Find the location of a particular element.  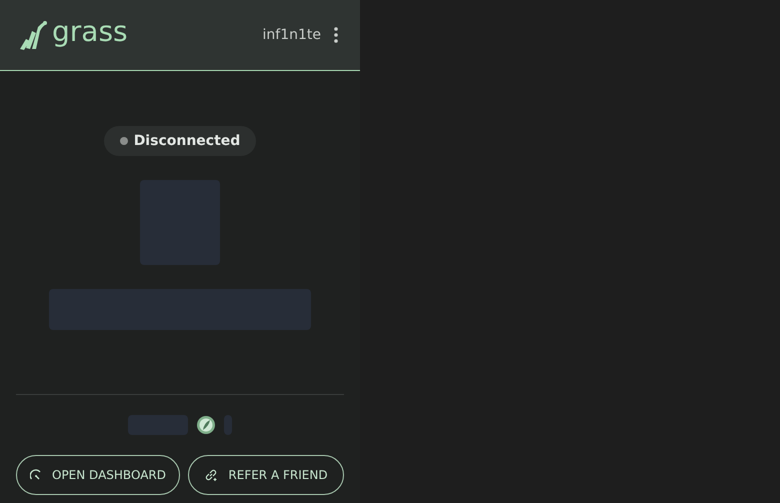

dashboard-button: OPEN DASHBOARD is located at coordinates (98, 475).